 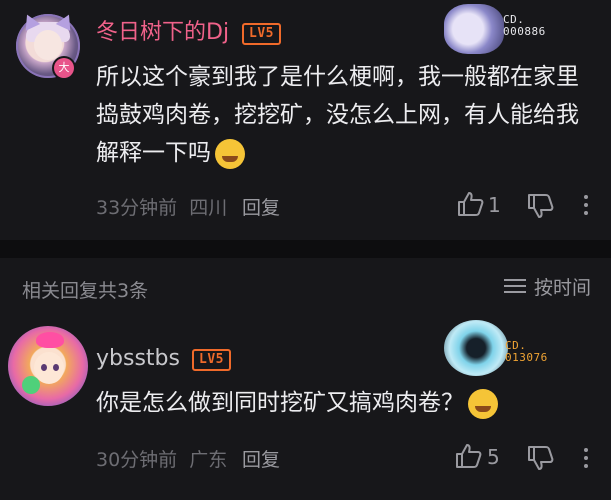 What do you see at coordinates (50, 340) in the screenshot?
I see `avatar-bow` at bounding box center [50, 340].